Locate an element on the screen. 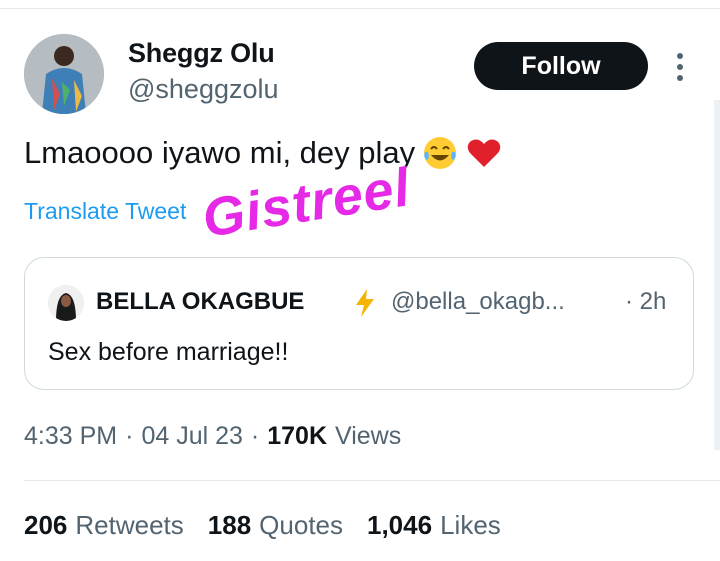 The image size is (720, 561). engagement-stats: 206 Retweets 188 Quotes 1,046 Likes is located at coordinates (262, 525).